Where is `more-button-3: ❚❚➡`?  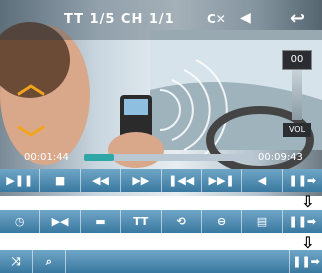 more-button-3: ❚❚➡ is located at coordinates (306, 261).